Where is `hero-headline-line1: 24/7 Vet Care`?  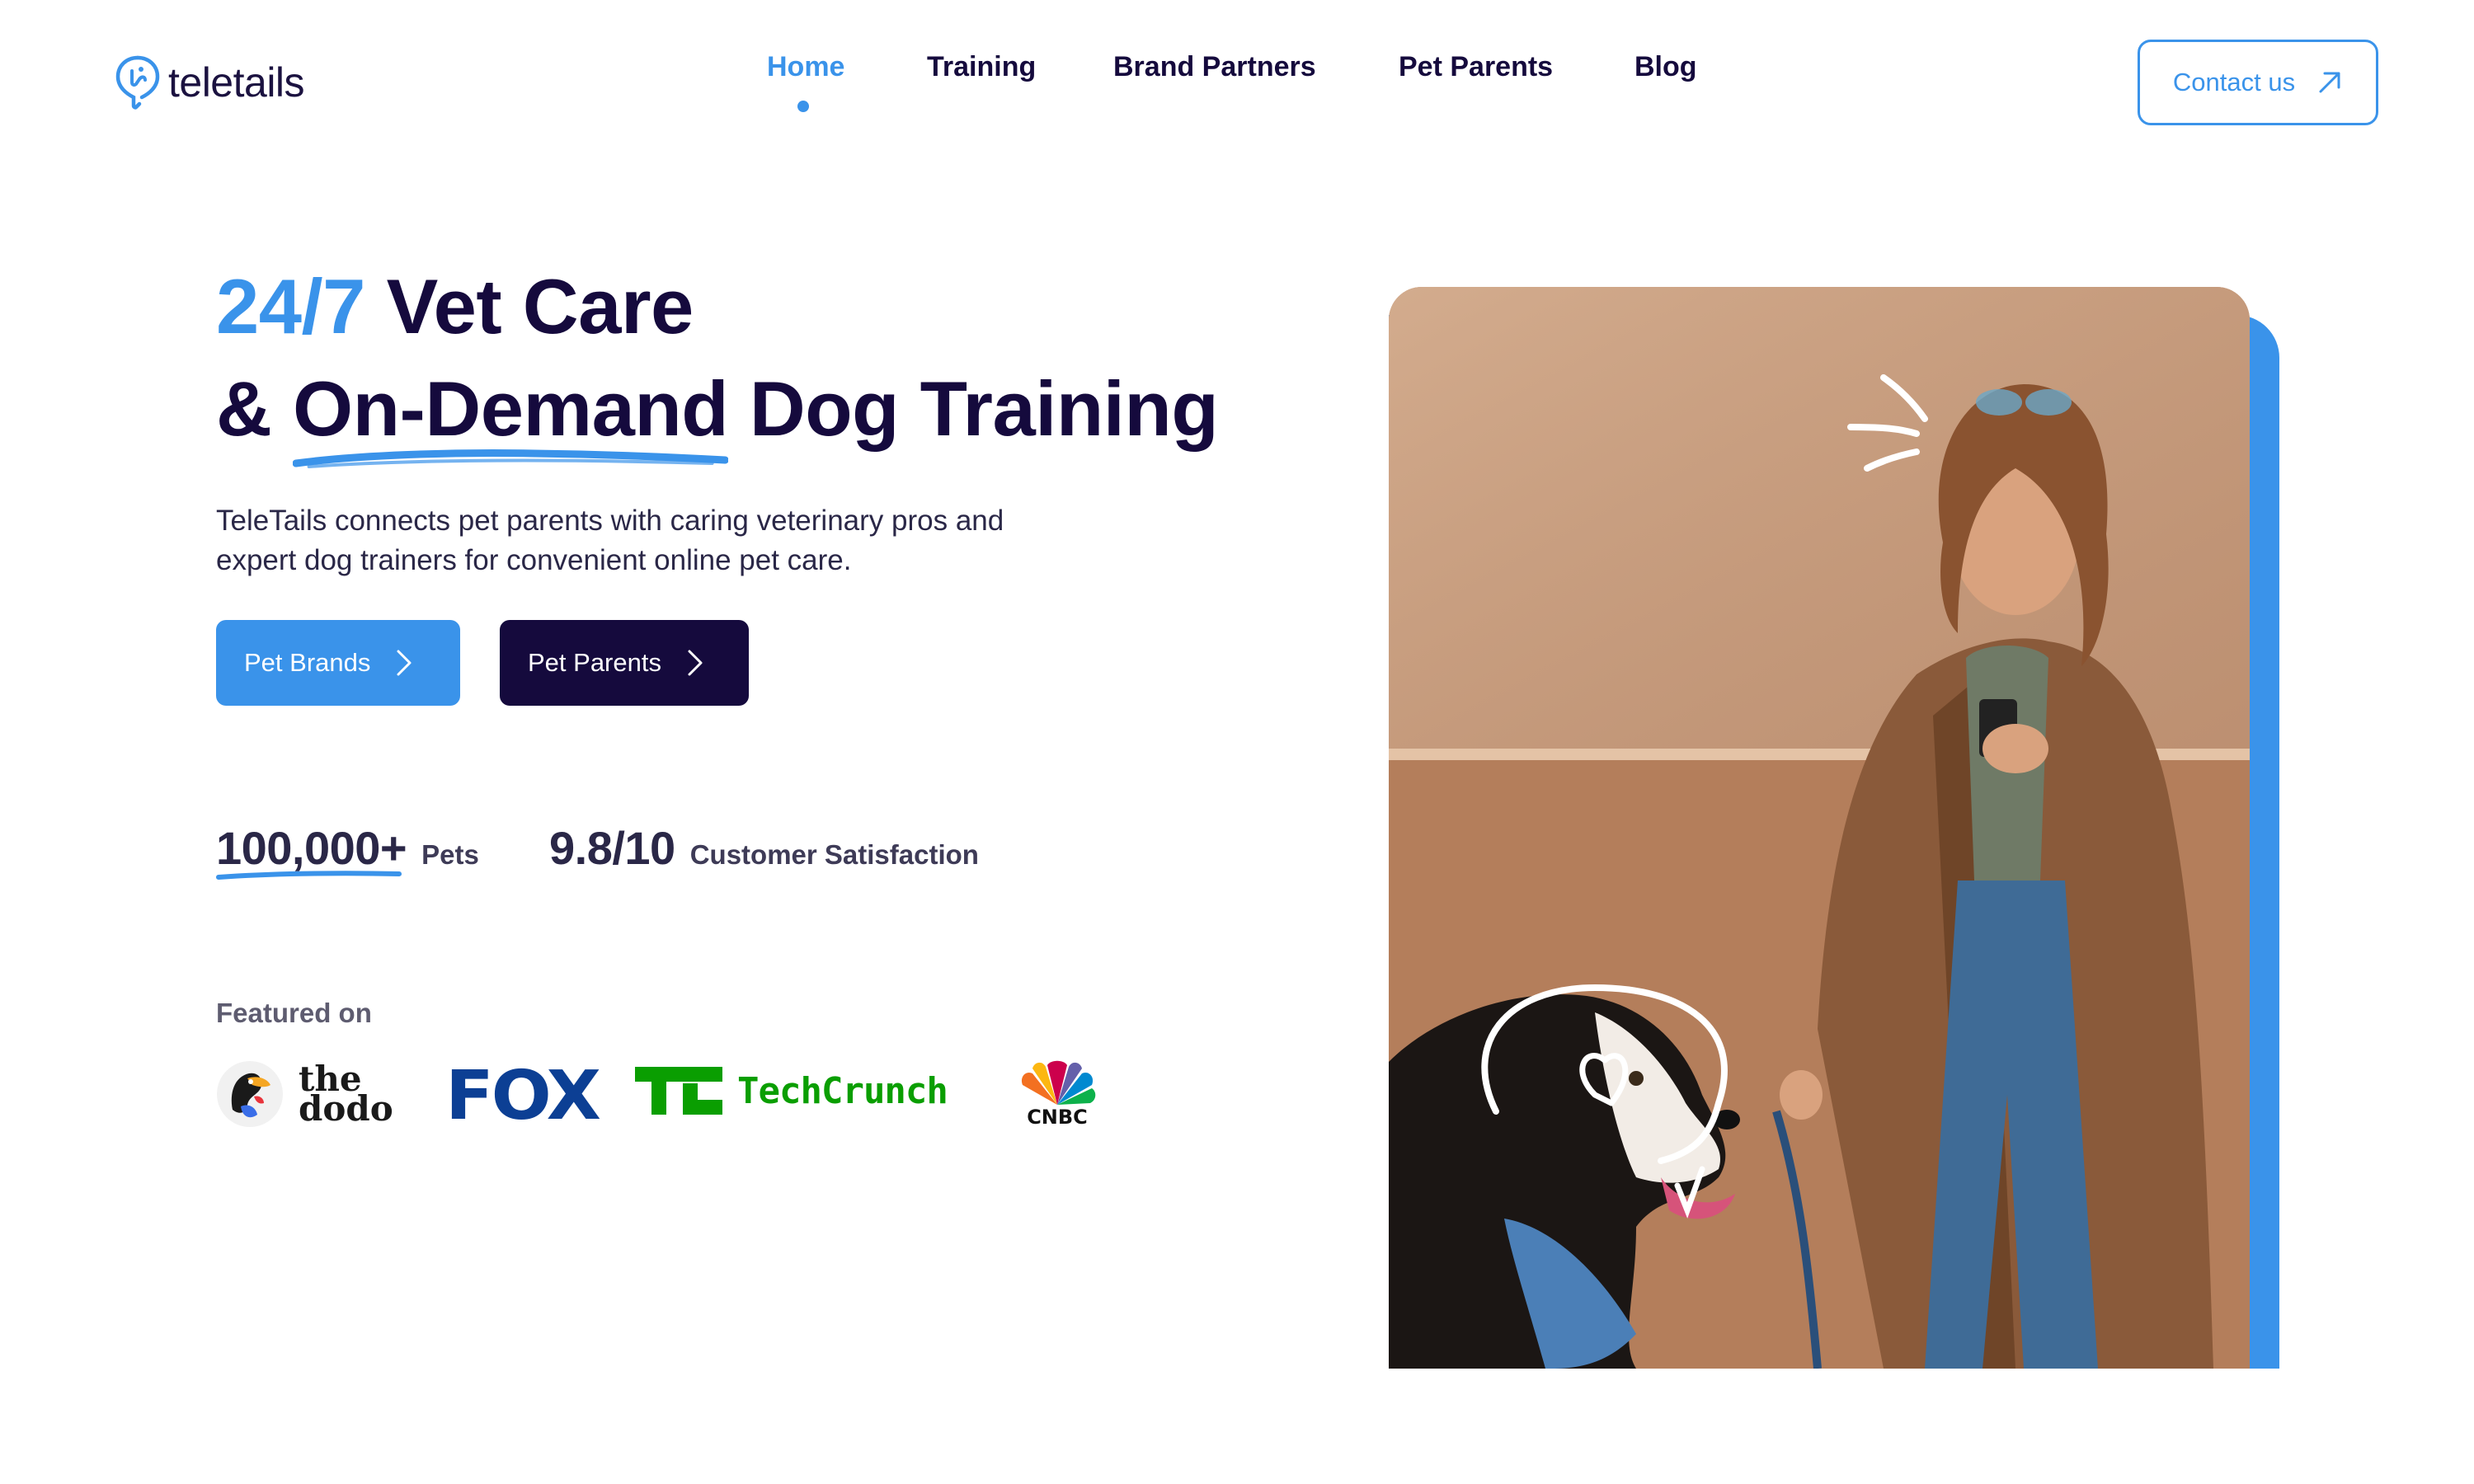 hero-headline-line1: 24/7 Vet Care is located at coordinates (455, 306).